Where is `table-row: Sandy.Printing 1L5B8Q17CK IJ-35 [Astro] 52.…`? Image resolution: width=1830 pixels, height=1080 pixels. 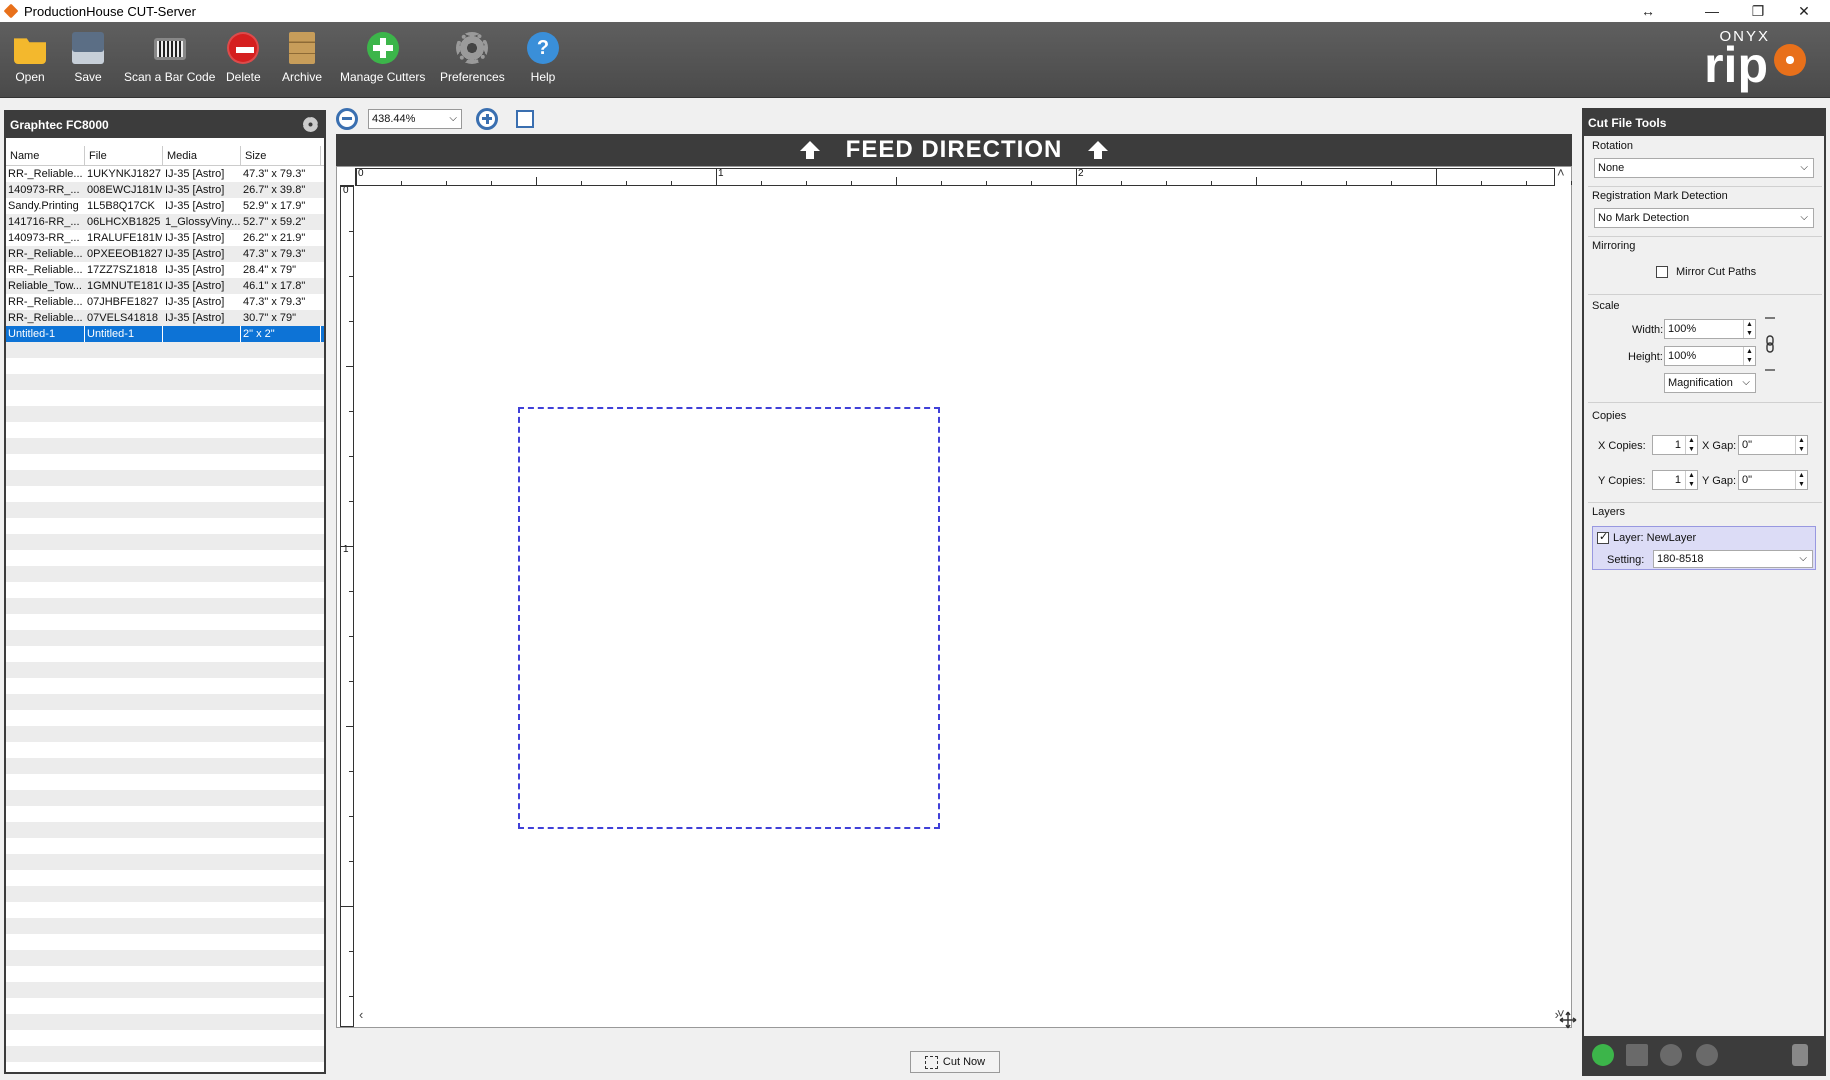
table-row: Sandy.Printing 1L5B8Q17CK IJ-35 [Astro] 52.… is located at coordinates (165, 206).